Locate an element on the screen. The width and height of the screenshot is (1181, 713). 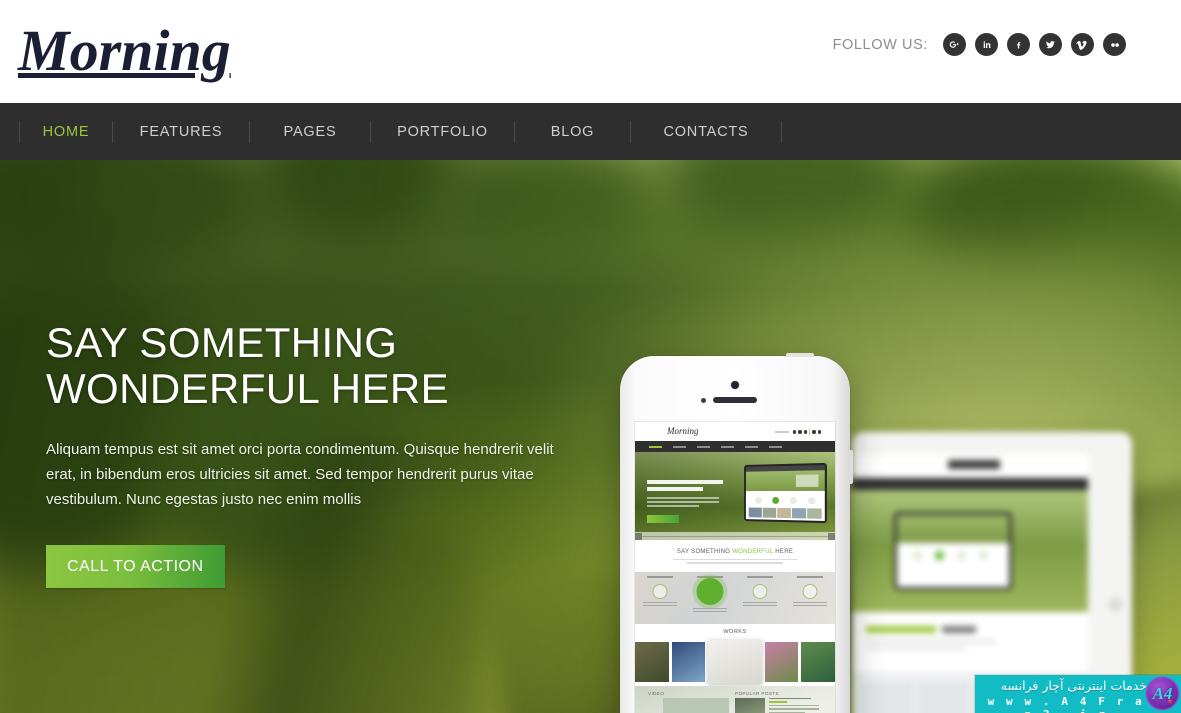
a4fran3-logo-icon: A4 is located at coordinates (1162, 693).